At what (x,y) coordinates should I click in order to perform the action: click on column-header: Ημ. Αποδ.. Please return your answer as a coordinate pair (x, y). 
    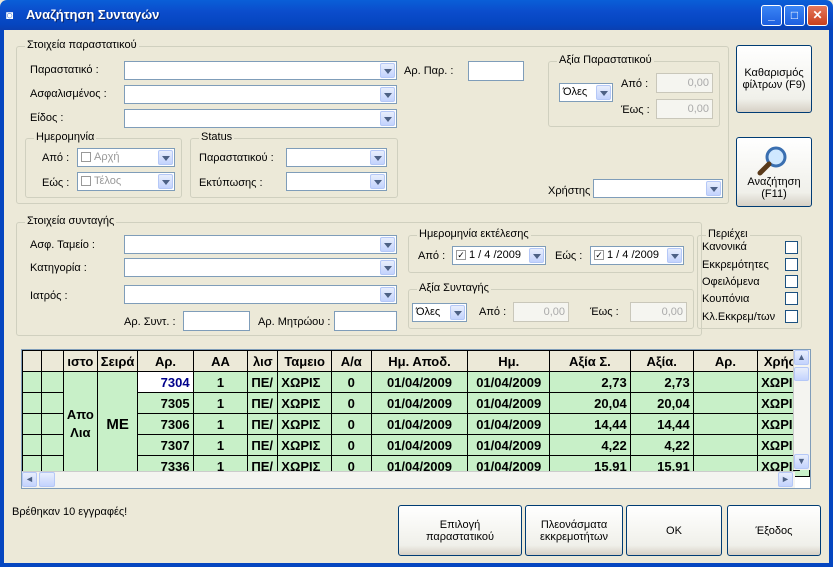
    Looking at the image, I should click on (419, 361).